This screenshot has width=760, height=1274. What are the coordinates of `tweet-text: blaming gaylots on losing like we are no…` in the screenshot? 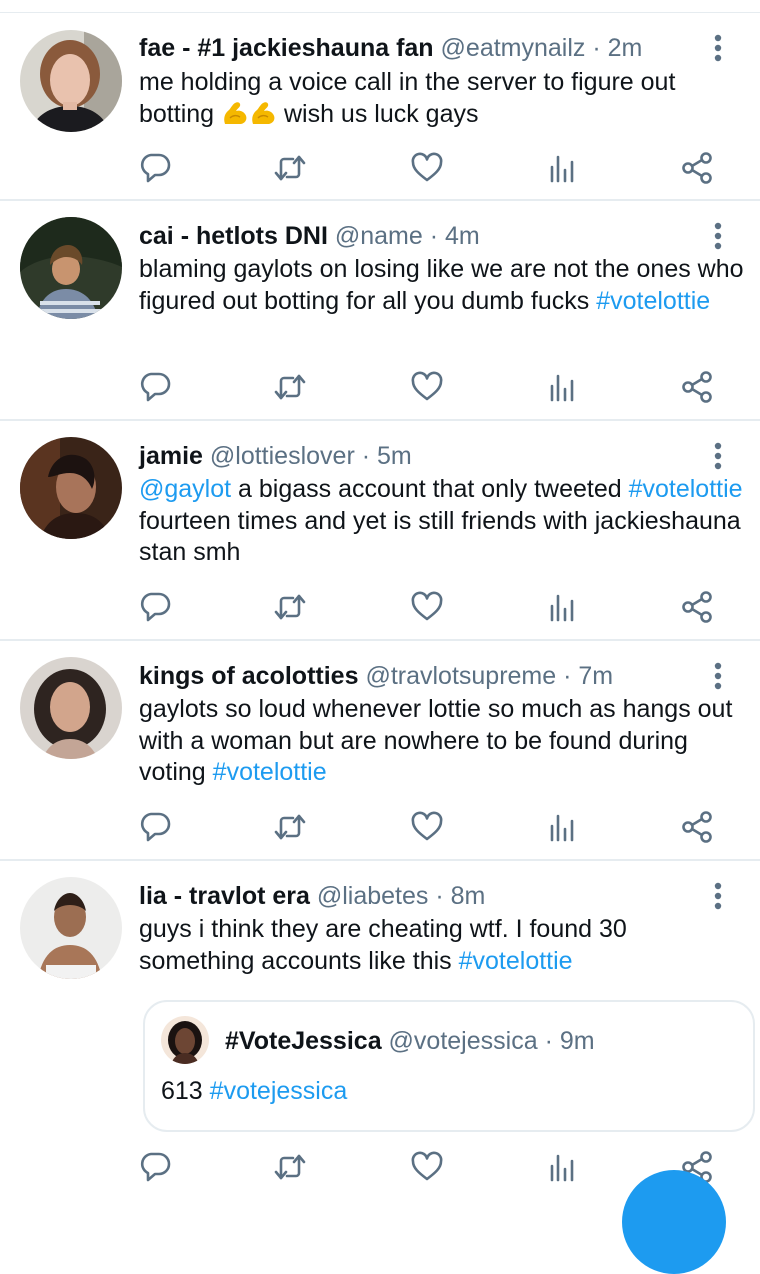 It's located at (444, 285).